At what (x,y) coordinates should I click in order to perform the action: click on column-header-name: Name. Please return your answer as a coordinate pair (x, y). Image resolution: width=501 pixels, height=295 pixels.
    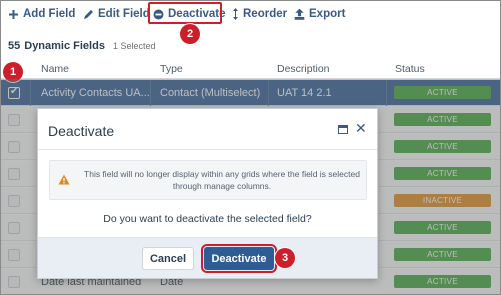
    Looking at the image, I should click on (55, 69).